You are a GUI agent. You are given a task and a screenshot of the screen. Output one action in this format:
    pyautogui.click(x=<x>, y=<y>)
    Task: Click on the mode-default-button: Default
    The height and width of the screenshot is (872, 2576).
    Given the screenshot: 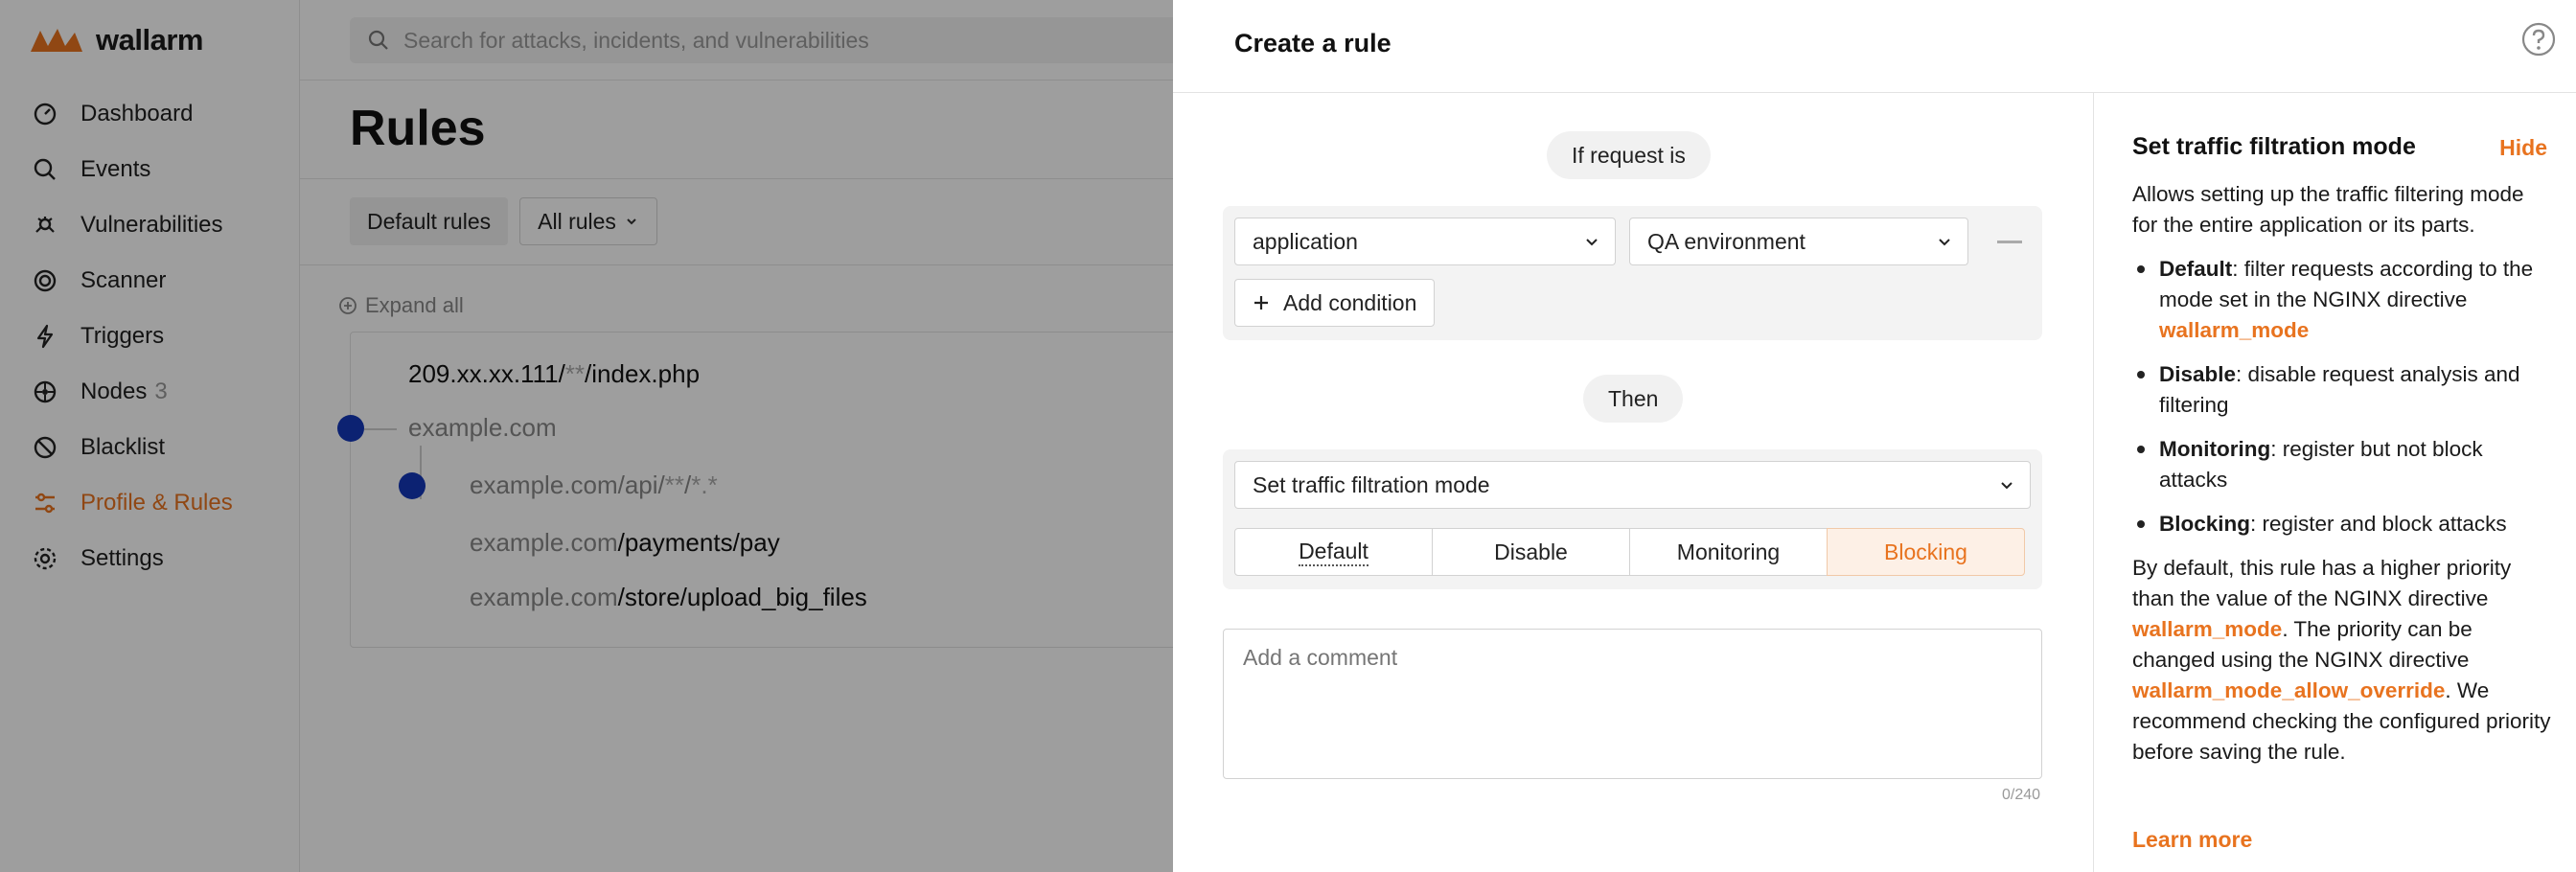 What is the action you would take?
    pyautogui.click(x=1333, y=552)
    